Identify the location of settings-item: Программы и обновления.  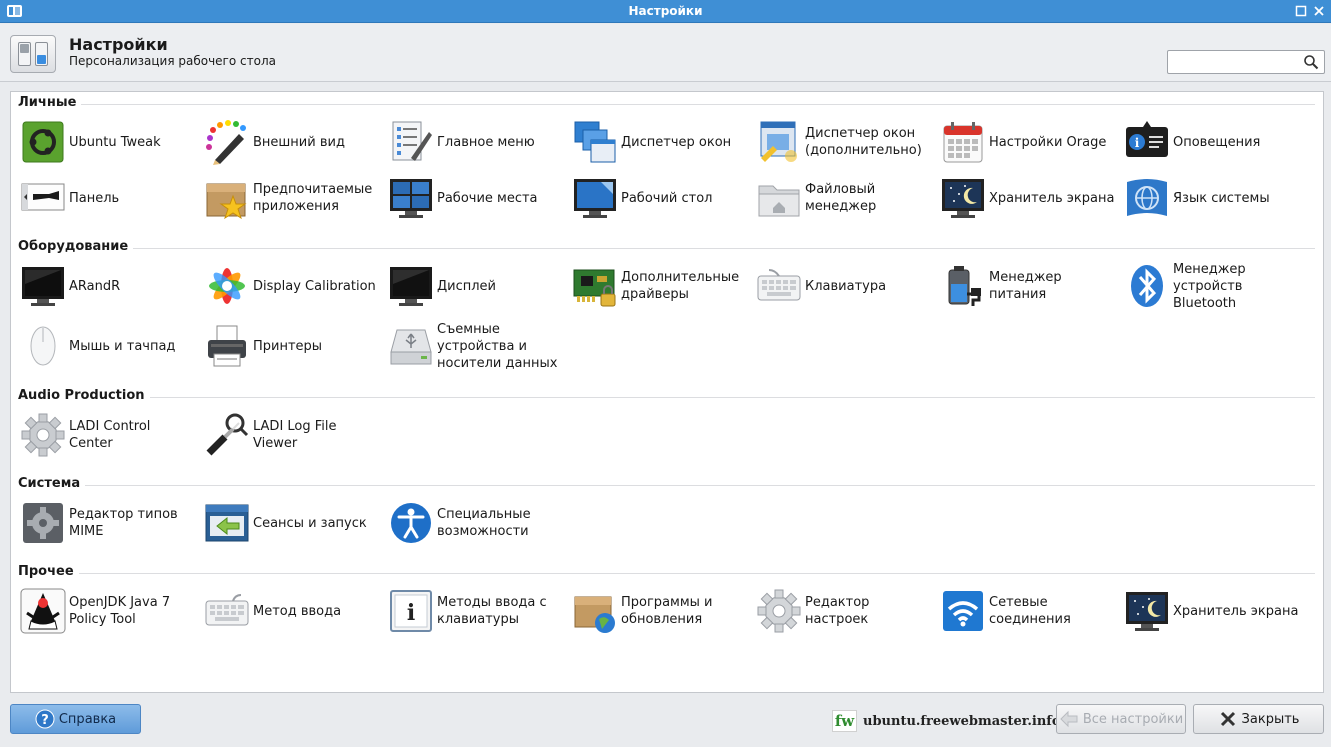
(661, 611).